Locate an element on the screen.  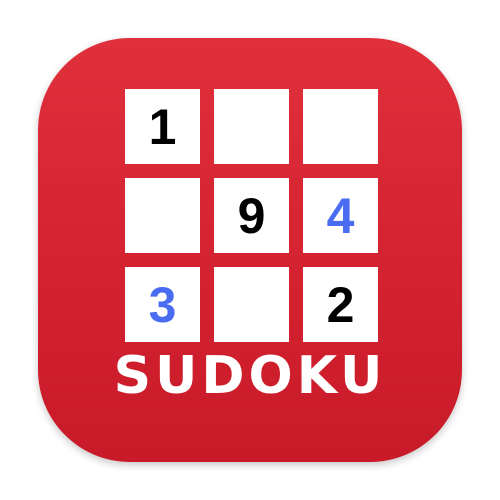
cell-digit: 9 is located at coordinates (251, 215).